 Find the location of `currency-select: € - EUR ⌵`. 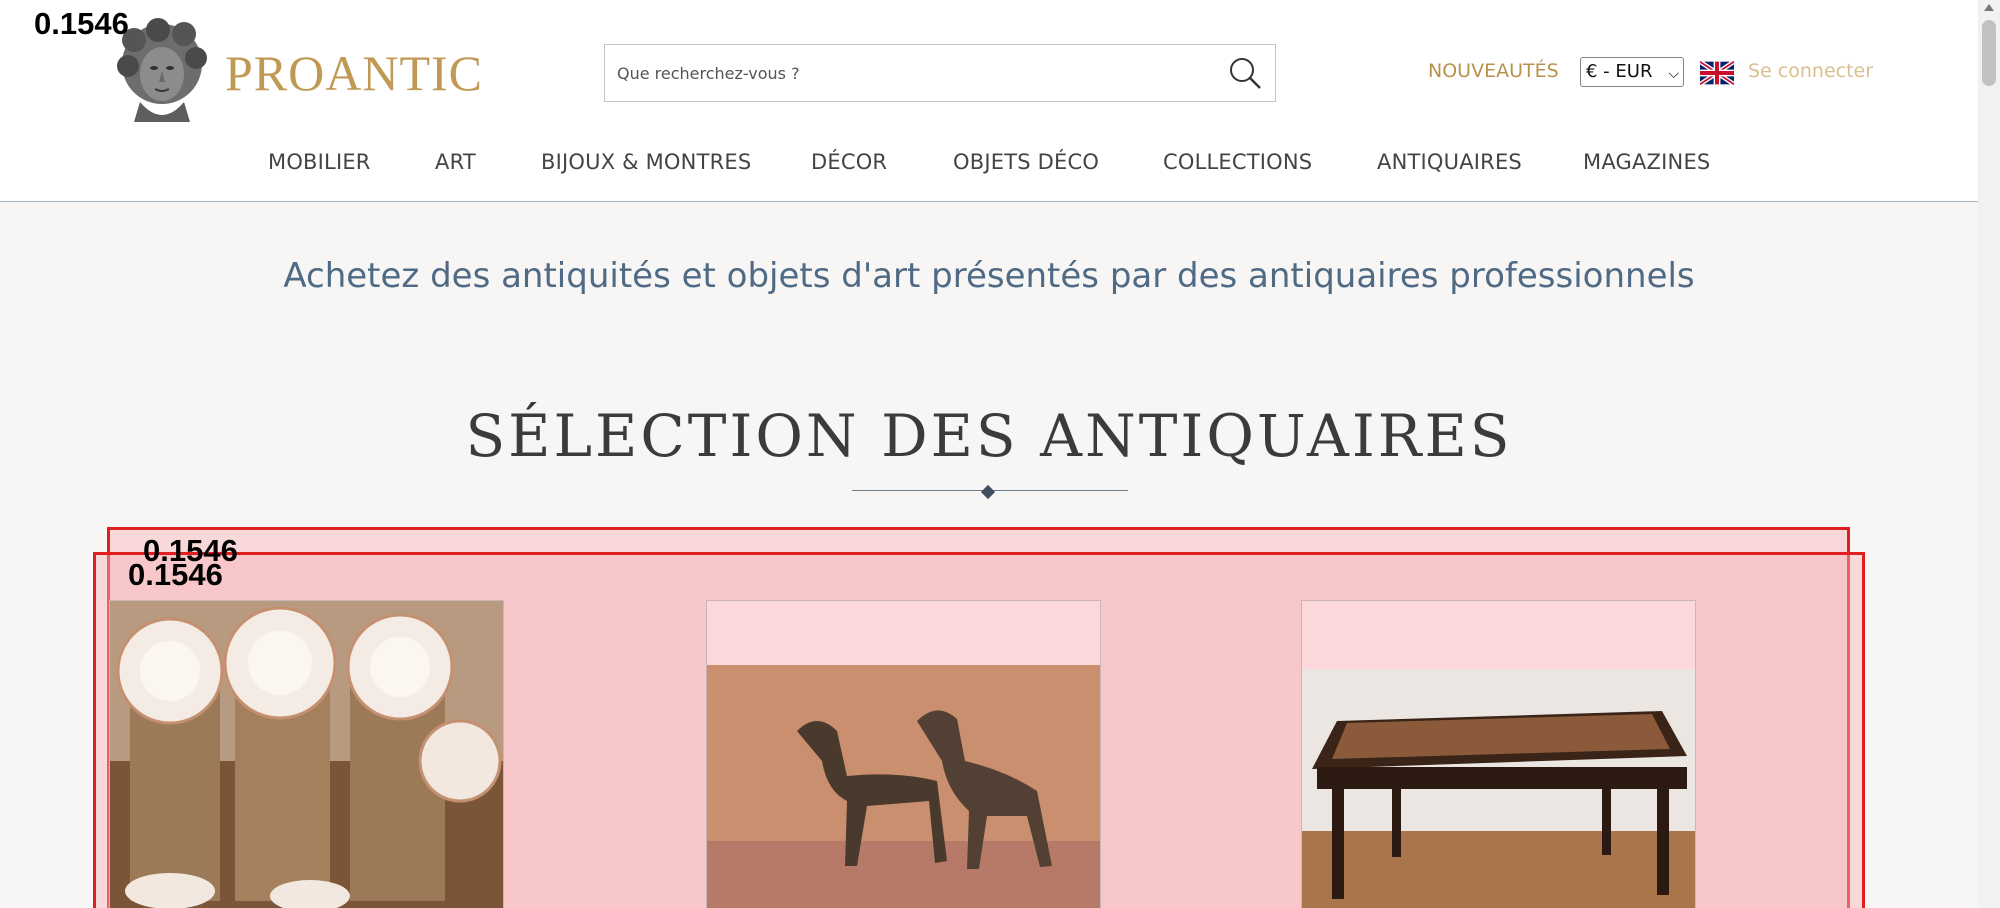

currency-select: € - EUR ⌵ is located at coordinates (1632, 72).